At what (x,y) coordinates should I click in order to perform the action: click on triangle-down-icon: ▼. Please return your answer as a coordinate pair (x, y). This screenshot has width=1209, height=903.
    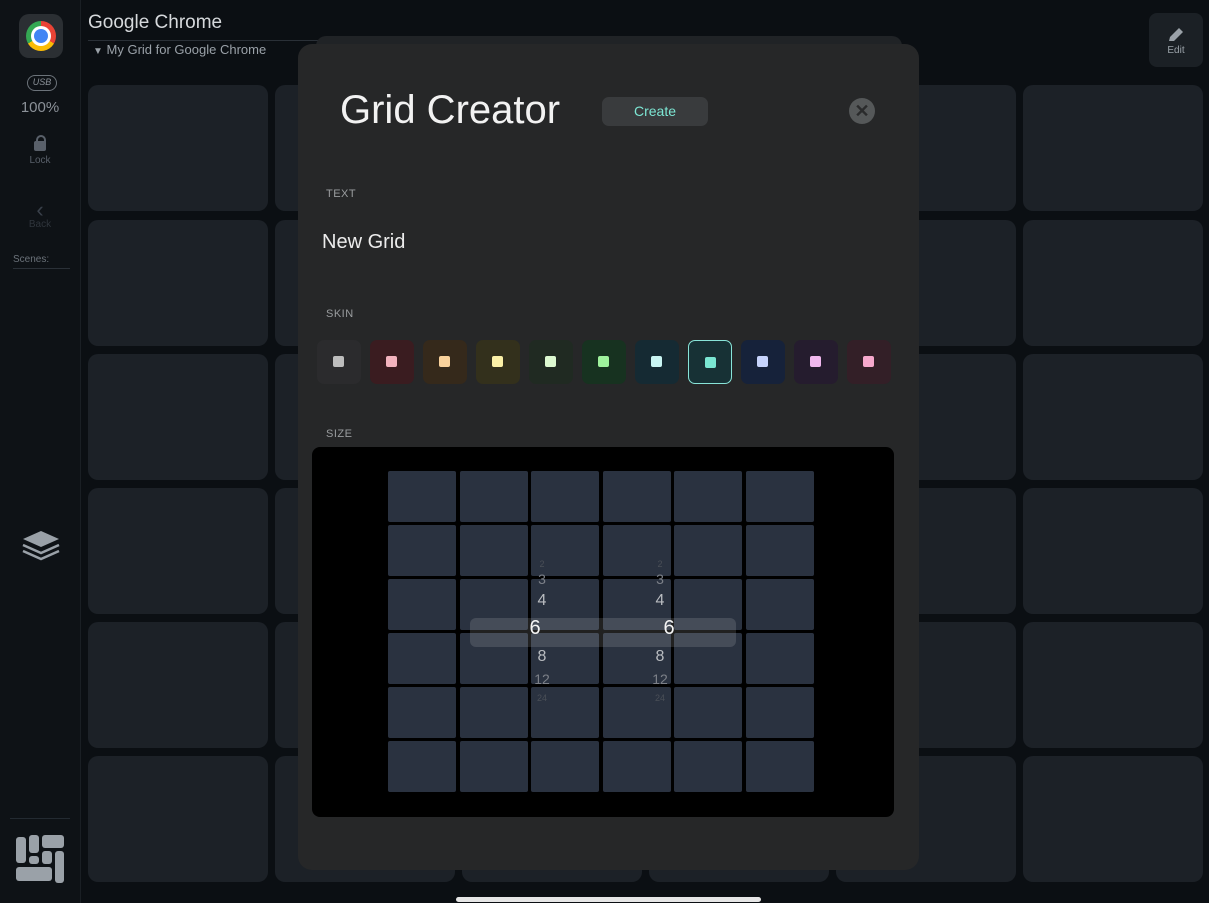
    Looking at the image, I should click on (98, 51).